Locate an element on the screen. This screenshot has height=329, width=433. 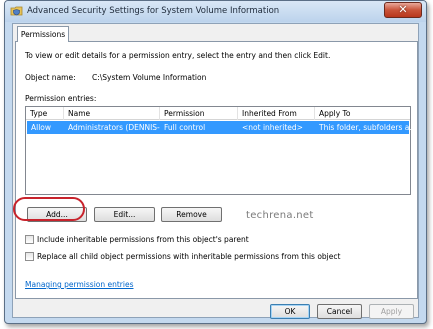
tab-permissions: Permissions is located at coordinates (43, 34).